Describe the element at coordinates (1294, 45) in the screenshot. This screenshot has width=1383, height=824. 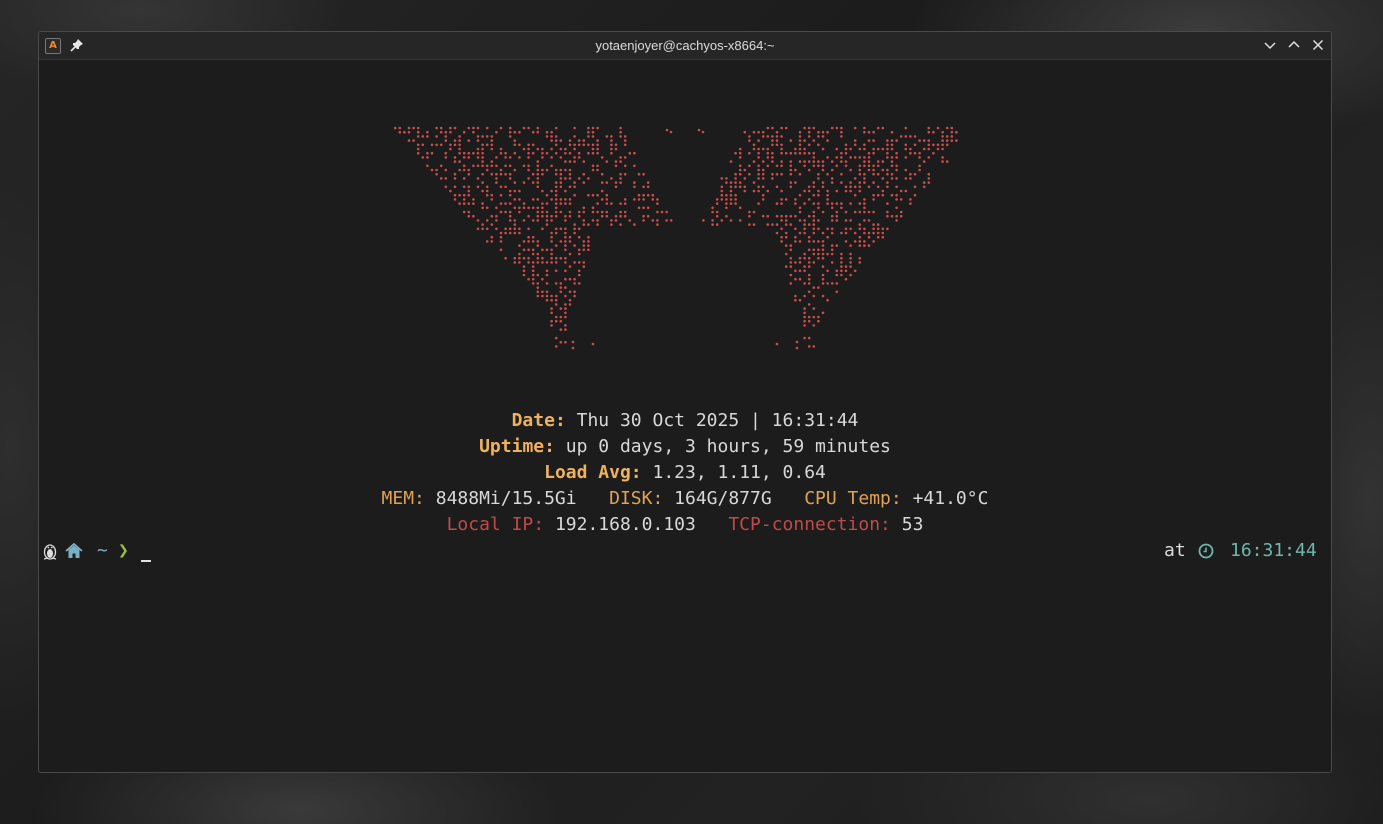
I see `chevron-up-icon` at that location.